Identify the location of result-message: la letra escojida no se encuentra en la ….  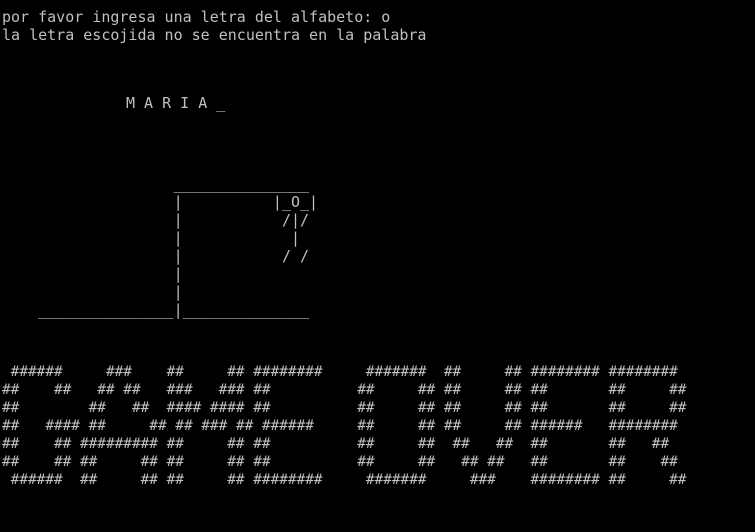
(214, 35).